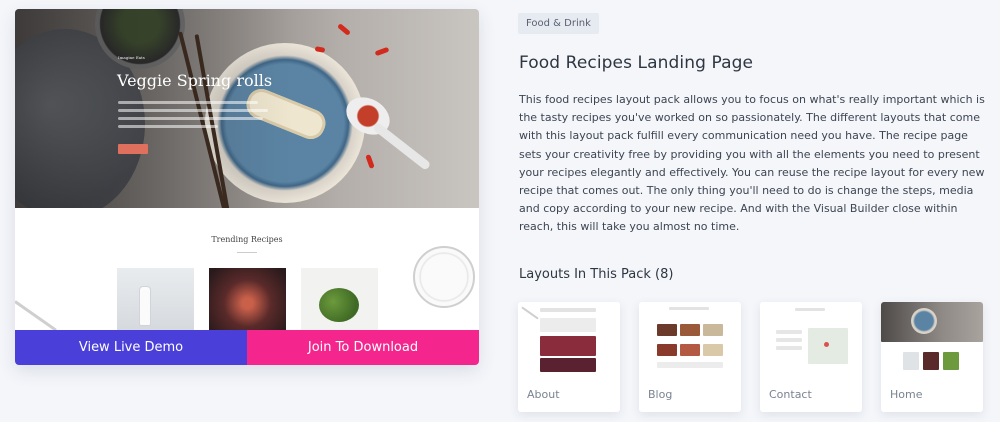  Describe the element at coordinates (596, 274) in the screenshot. I see `layouts-heading: Layouts In This Pack (8)` at that location.